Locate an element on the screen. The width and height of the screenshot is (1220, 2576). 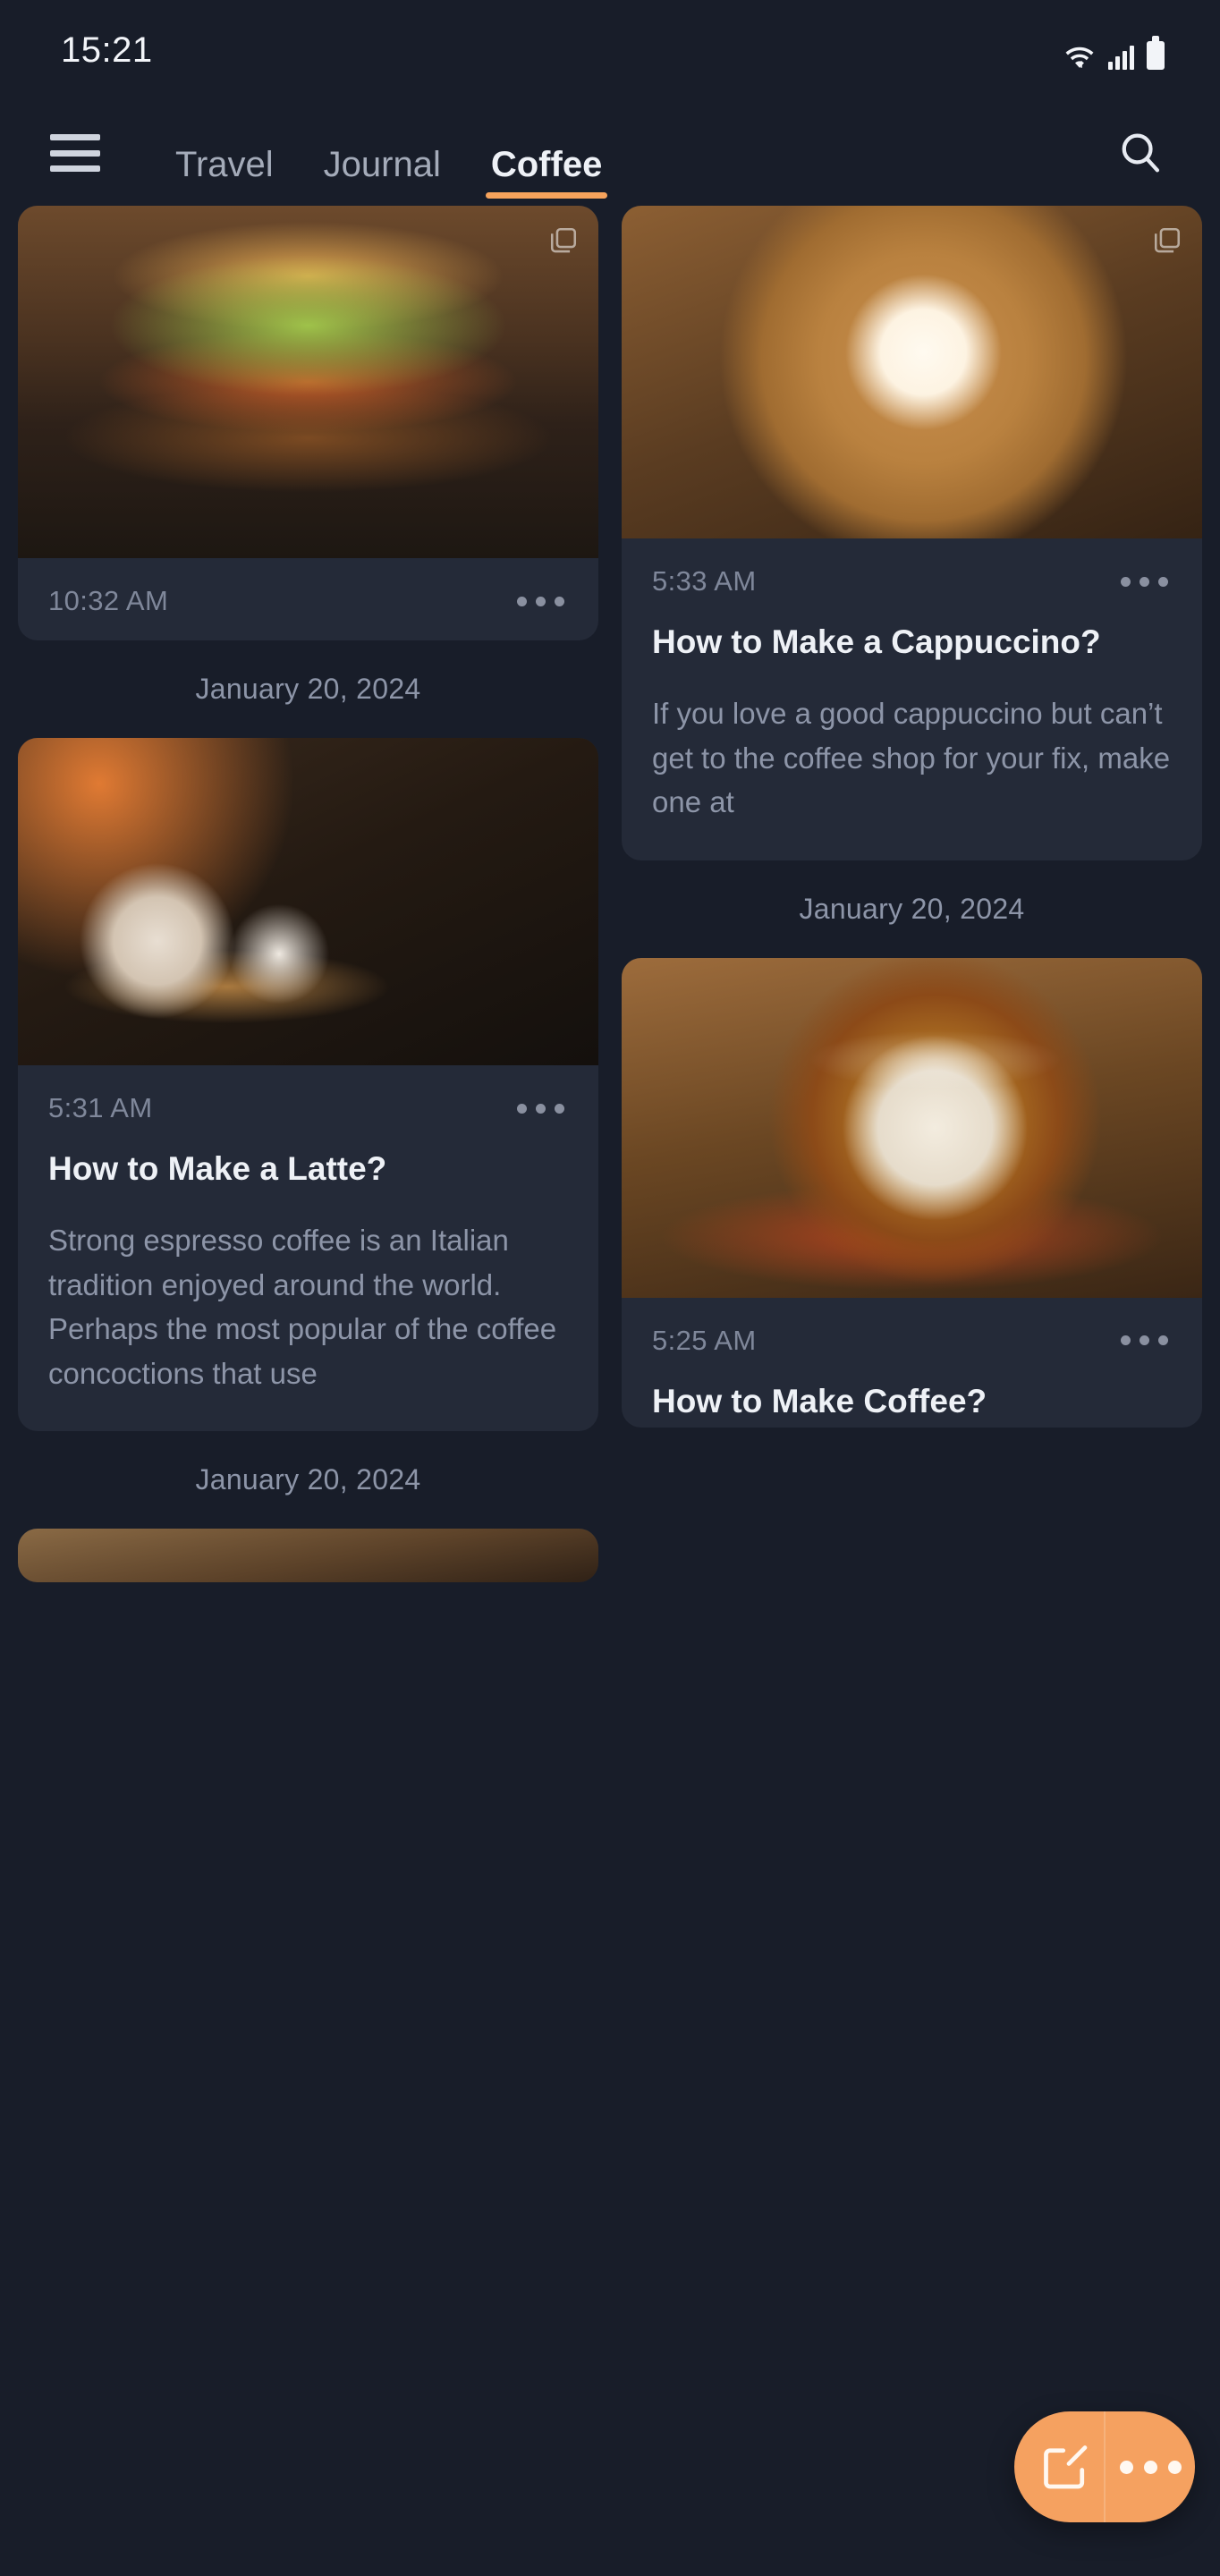
top-navigation-bar: Travel Journal Coffee is located at coordinates (610, 153).